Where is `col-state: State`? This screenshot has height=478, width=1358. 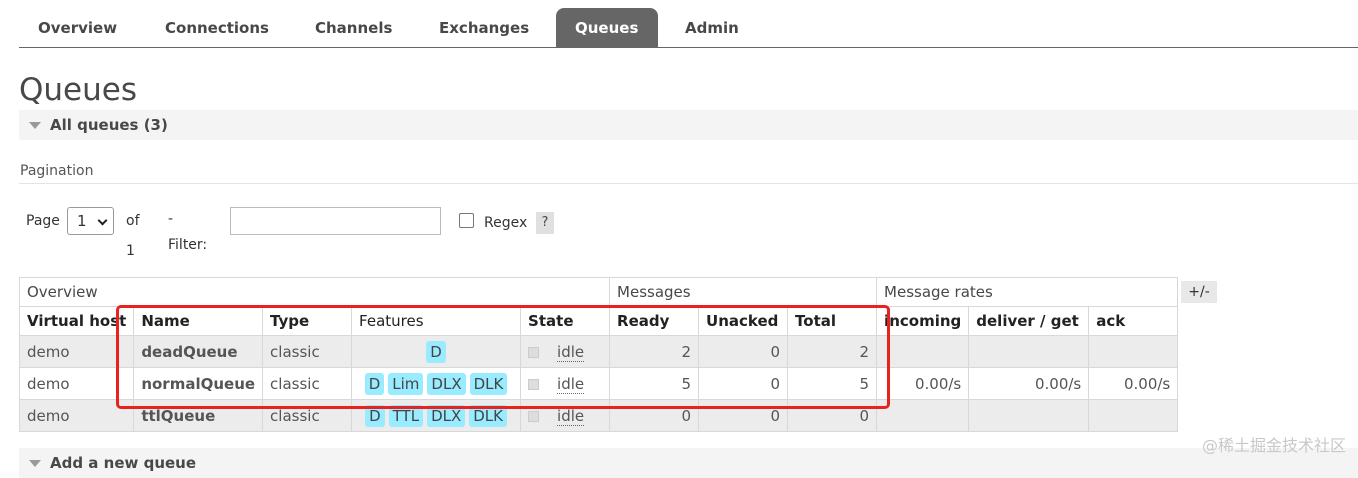 col-state: State is located at coordinates (565, 321).